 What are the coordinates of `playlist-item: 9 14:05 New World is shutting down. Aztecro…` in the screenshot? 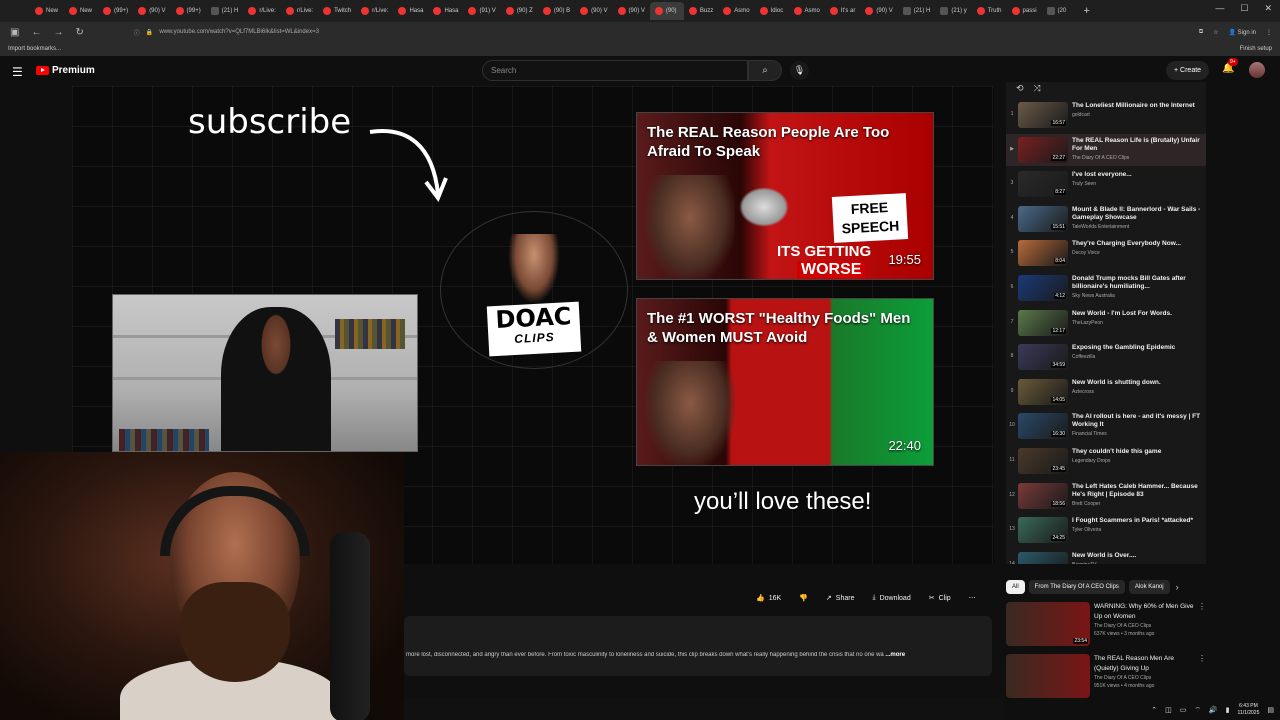 It's located at (1106, 392).